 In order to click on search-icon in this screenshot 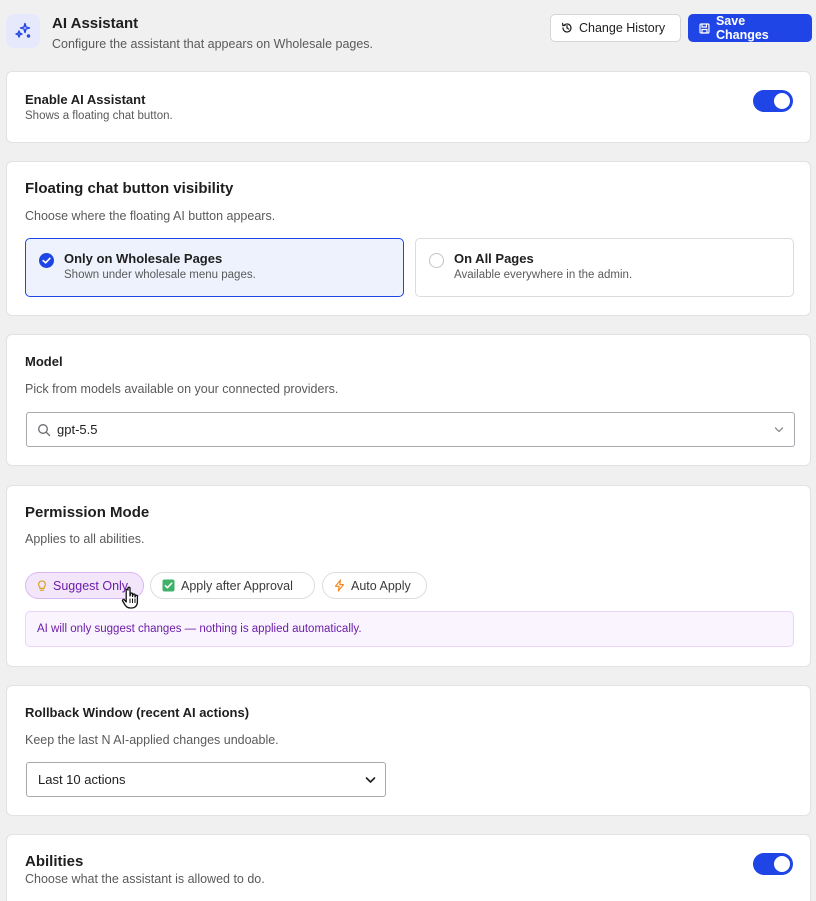, I will do `click(44, 430)`.